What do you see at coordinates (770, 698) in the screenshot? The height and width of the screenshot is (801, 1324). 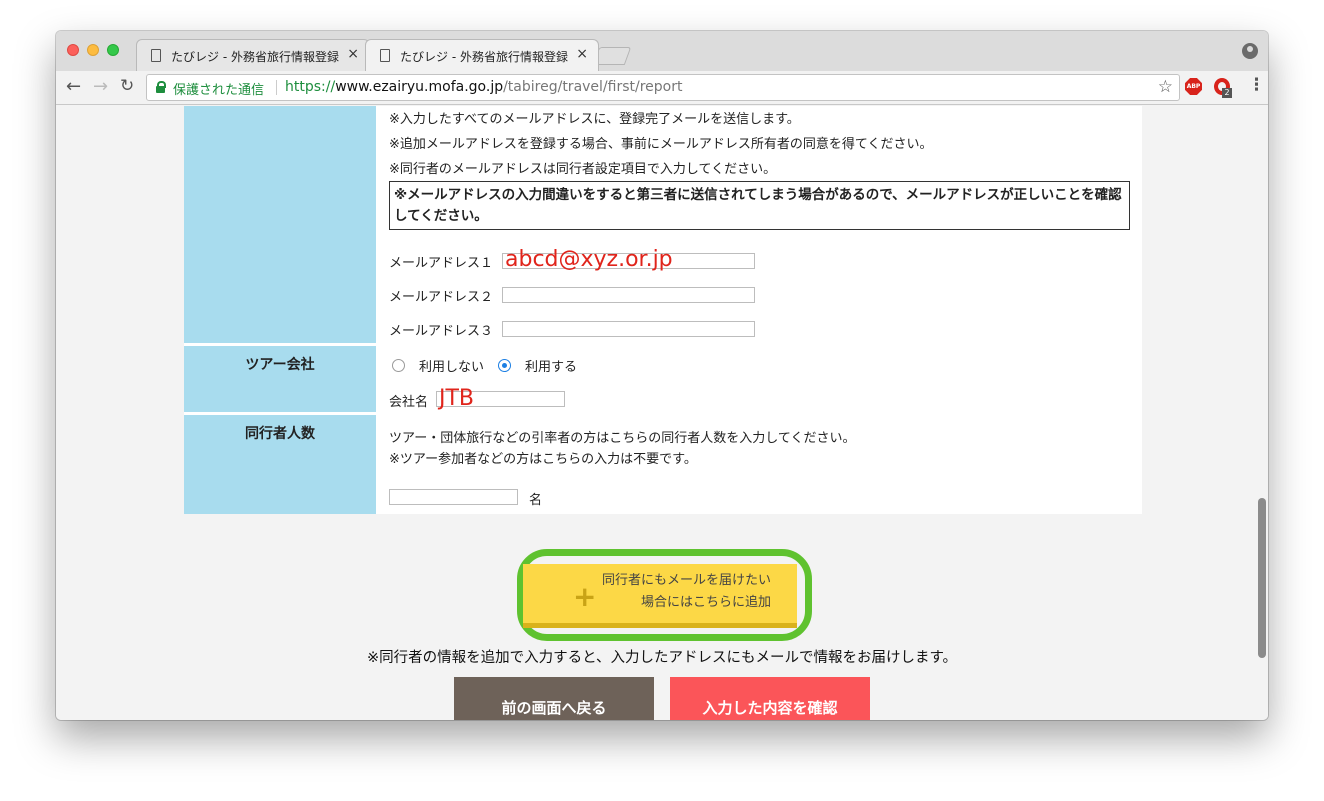 I see `confirm-button: 入力した内容を確認` at bounding box center [770, 698].